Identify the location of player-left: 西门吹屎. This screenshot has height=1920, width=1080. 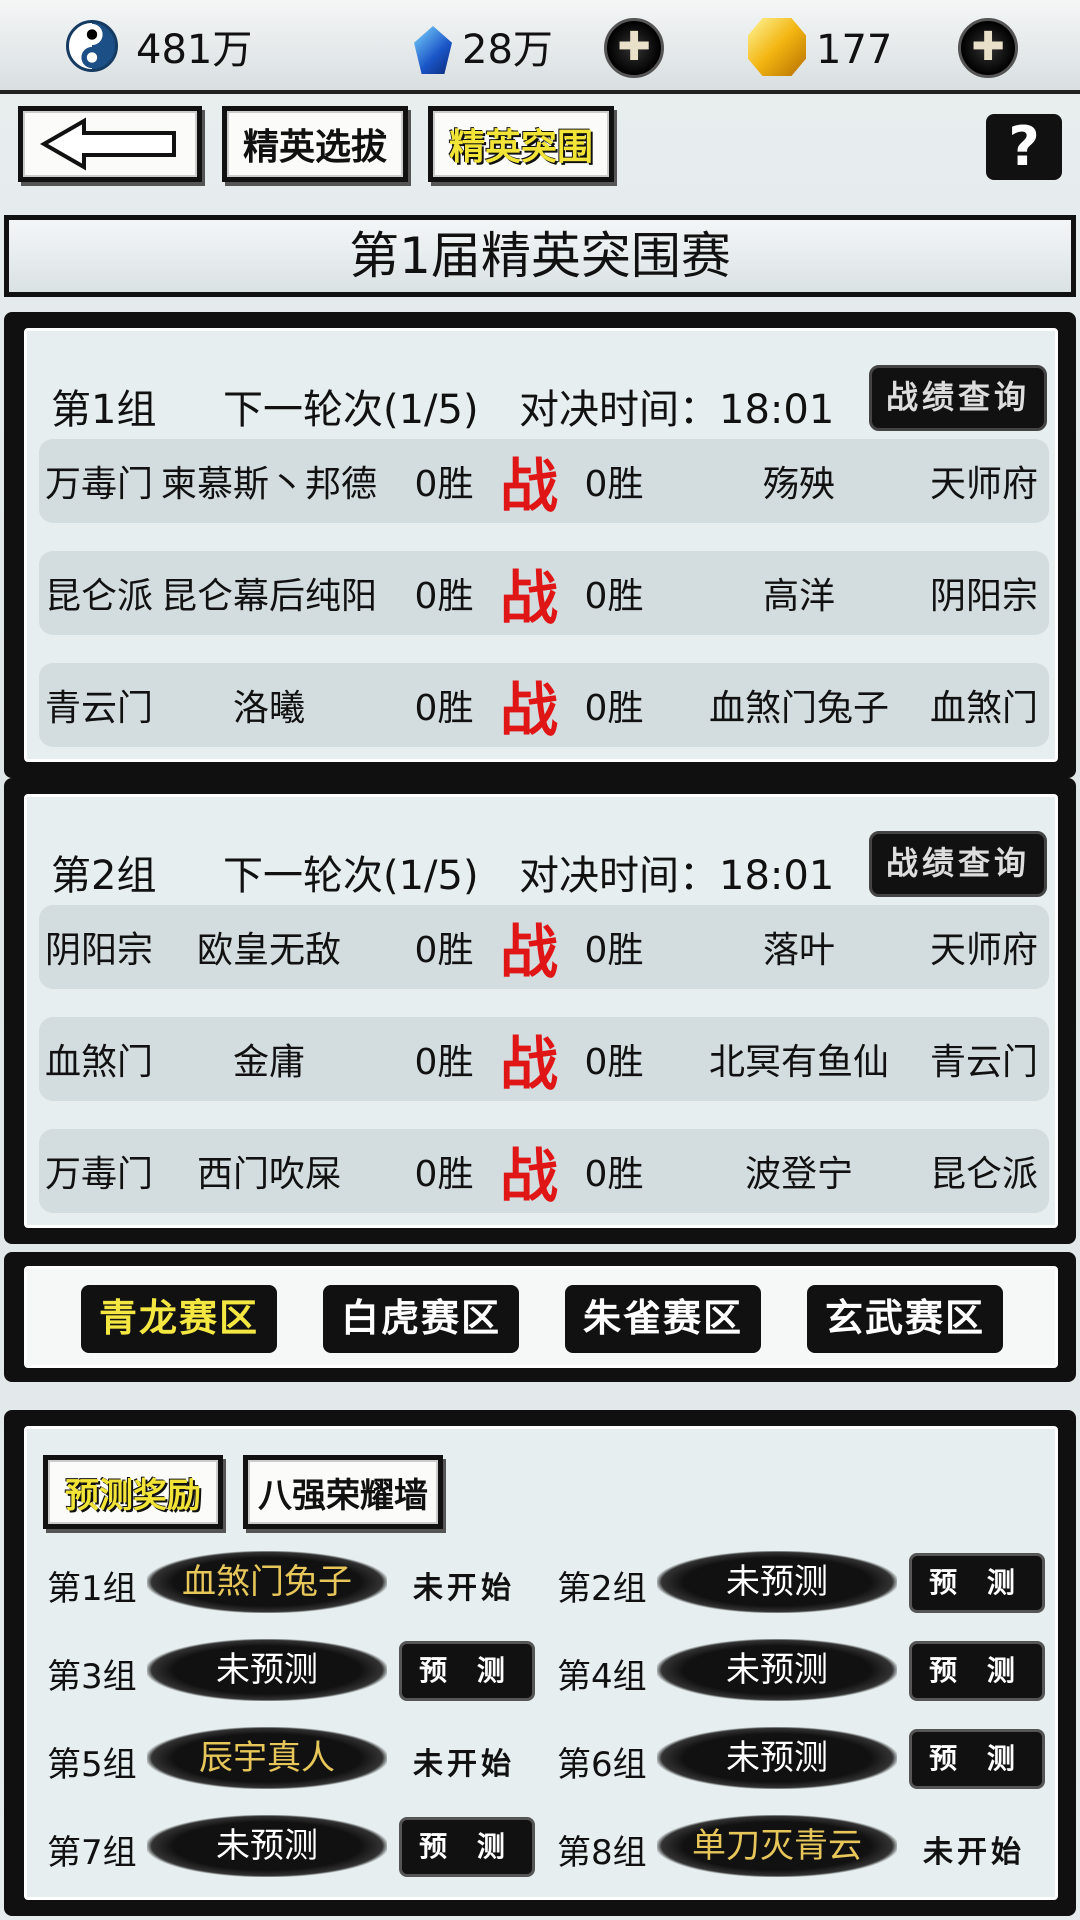
(268, 1174).